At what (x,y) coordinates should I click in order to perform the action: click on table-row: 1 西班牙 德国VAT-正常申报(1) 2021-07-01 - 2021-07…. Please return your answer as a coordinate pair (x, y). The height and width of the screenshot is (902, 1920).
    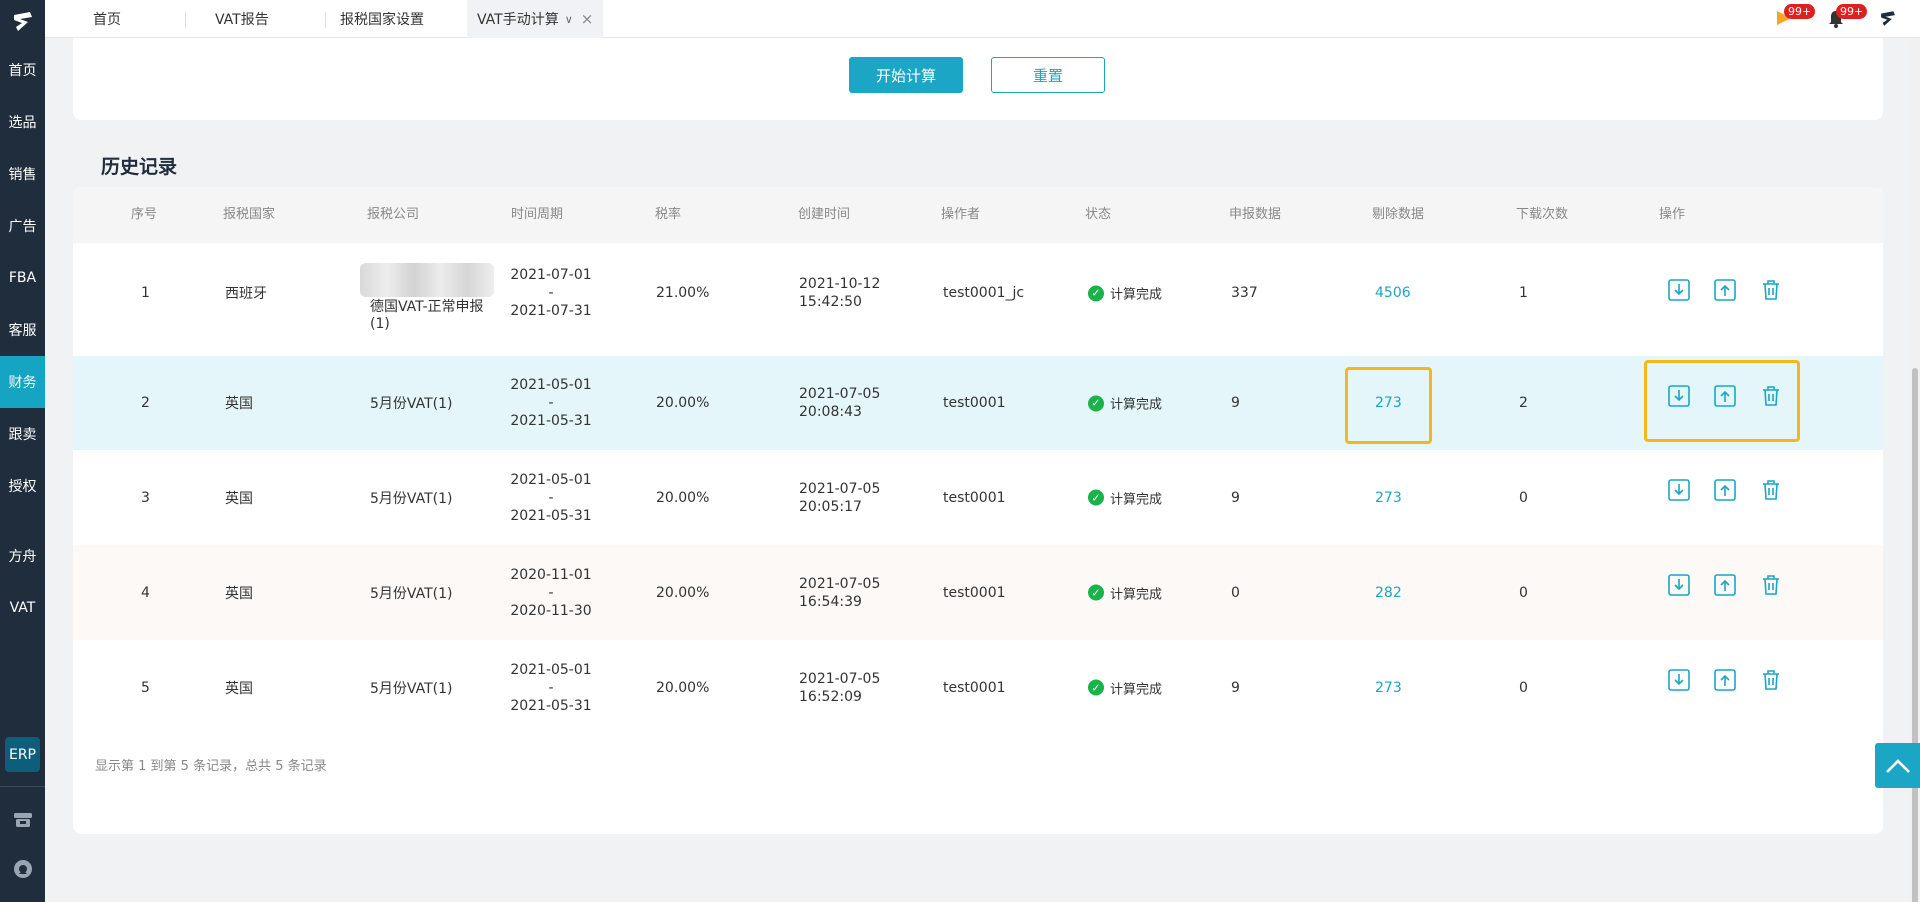
    Looking at the image, I should click on (978, 293).